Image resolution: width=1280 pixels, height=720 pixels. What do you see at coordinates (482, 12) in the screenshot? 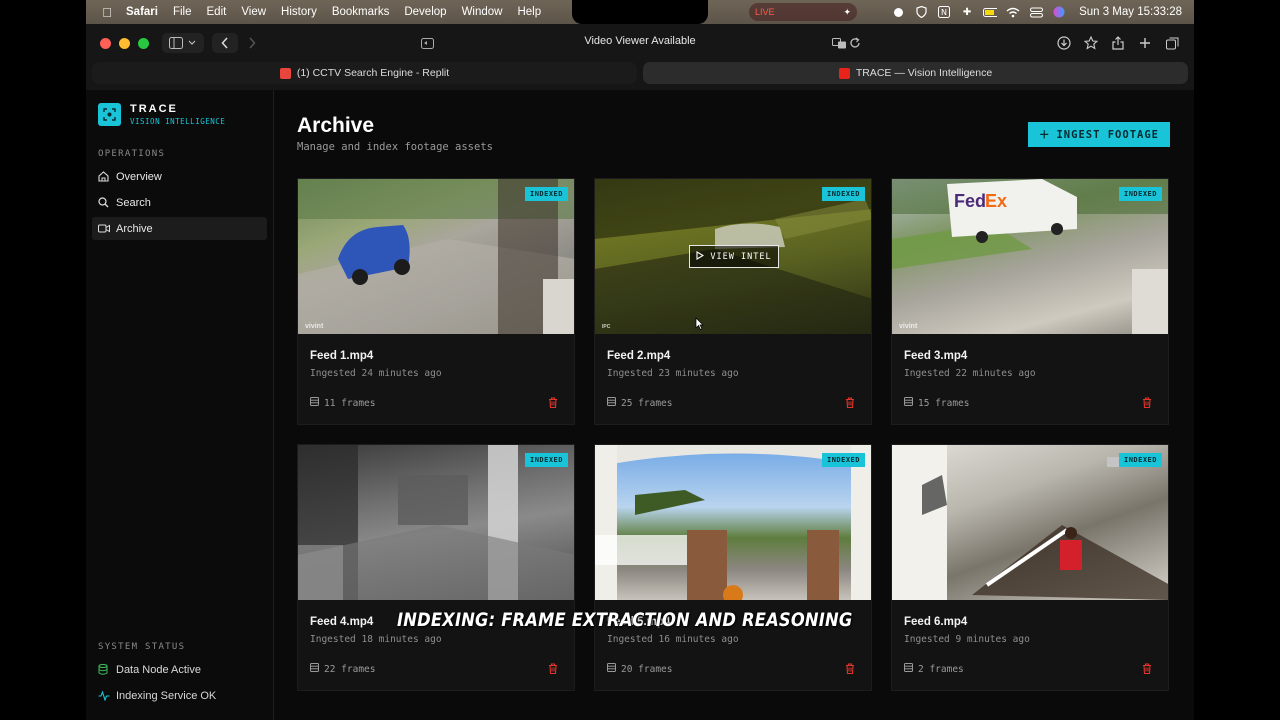
I see `menu-window: Window` at bounding box center [482, 12].